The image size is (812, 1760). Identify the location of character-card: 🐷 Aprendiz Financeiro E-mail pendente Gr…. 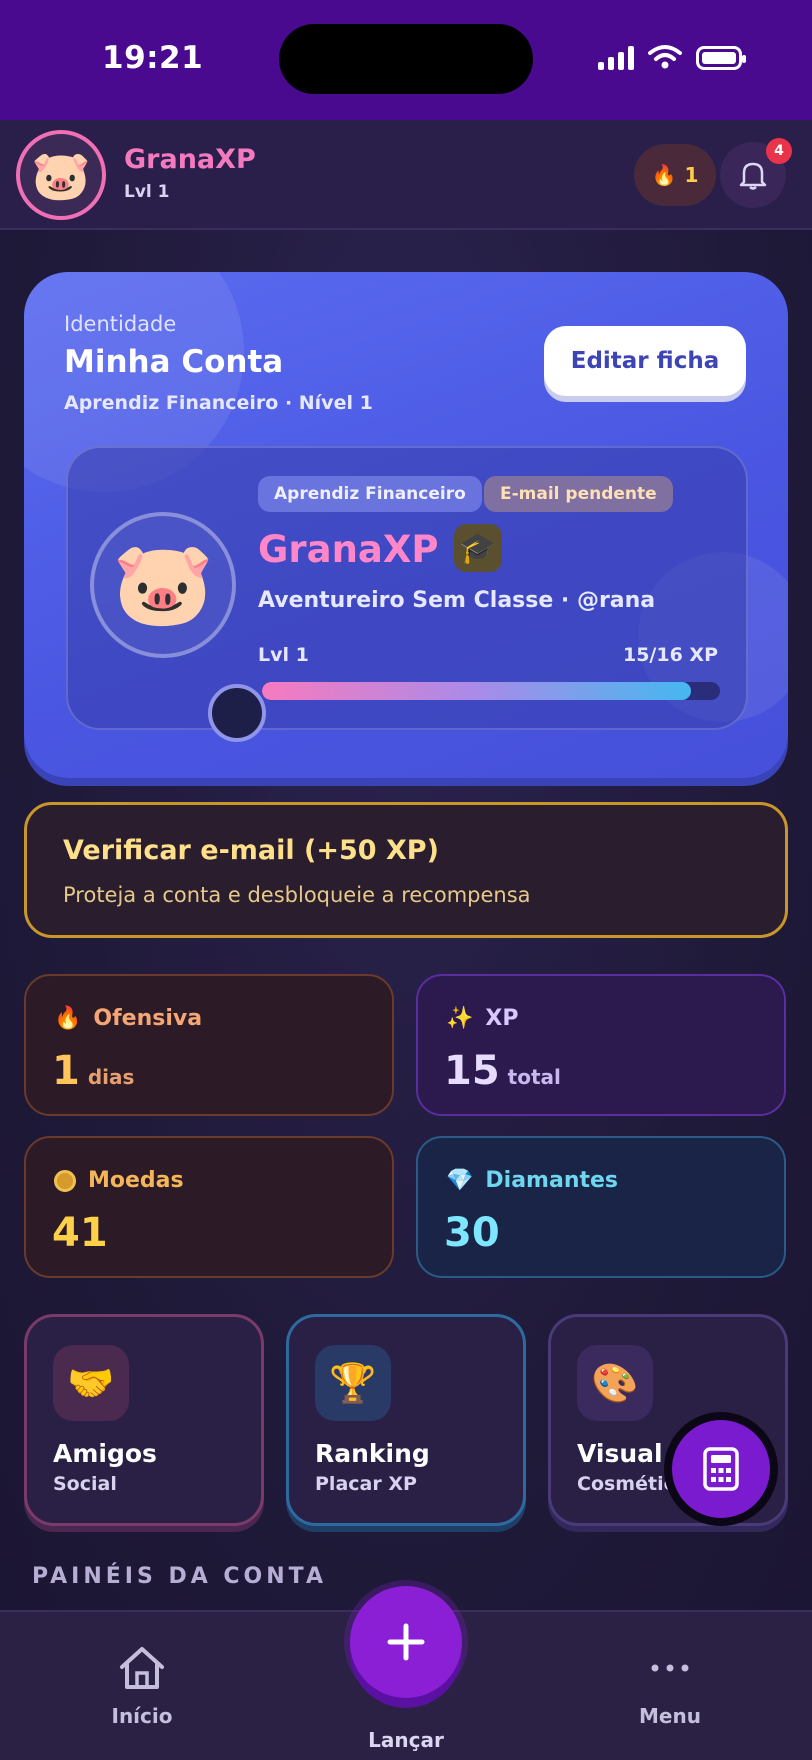
(407, 588).